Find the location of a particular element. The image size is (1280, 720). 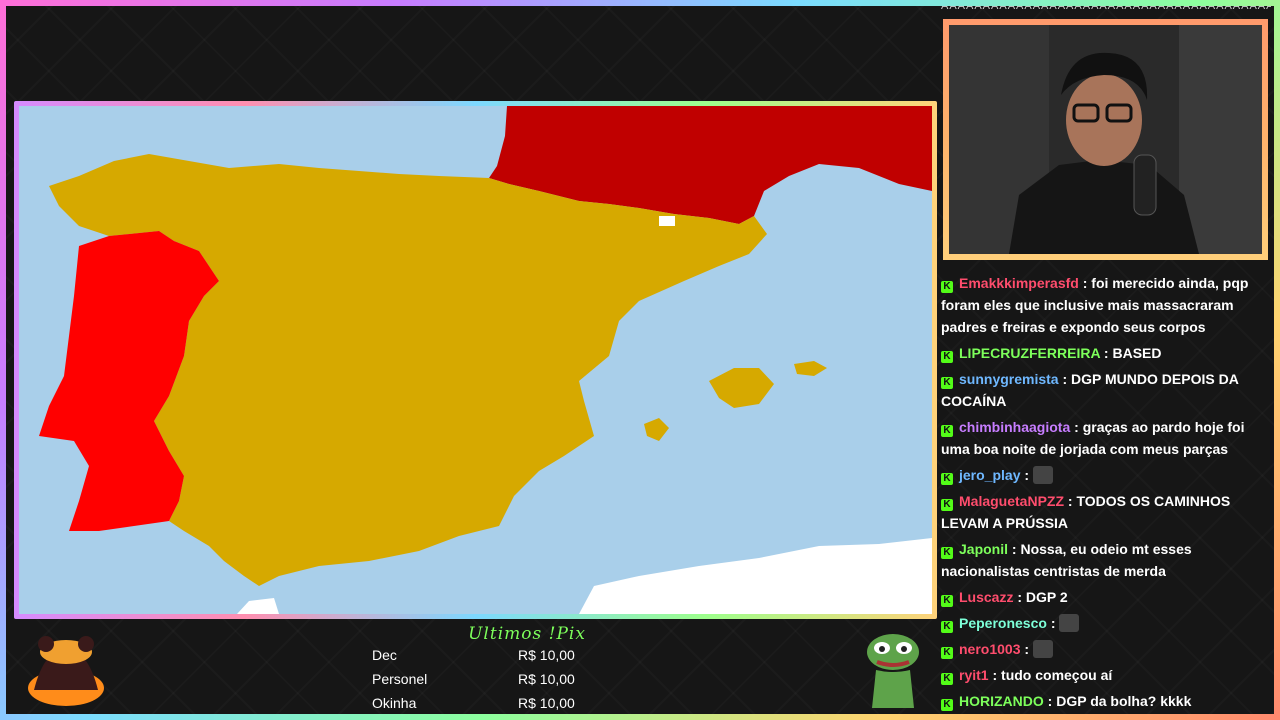

chat-text: DGP 2 is located at coordinates (1046, 597).